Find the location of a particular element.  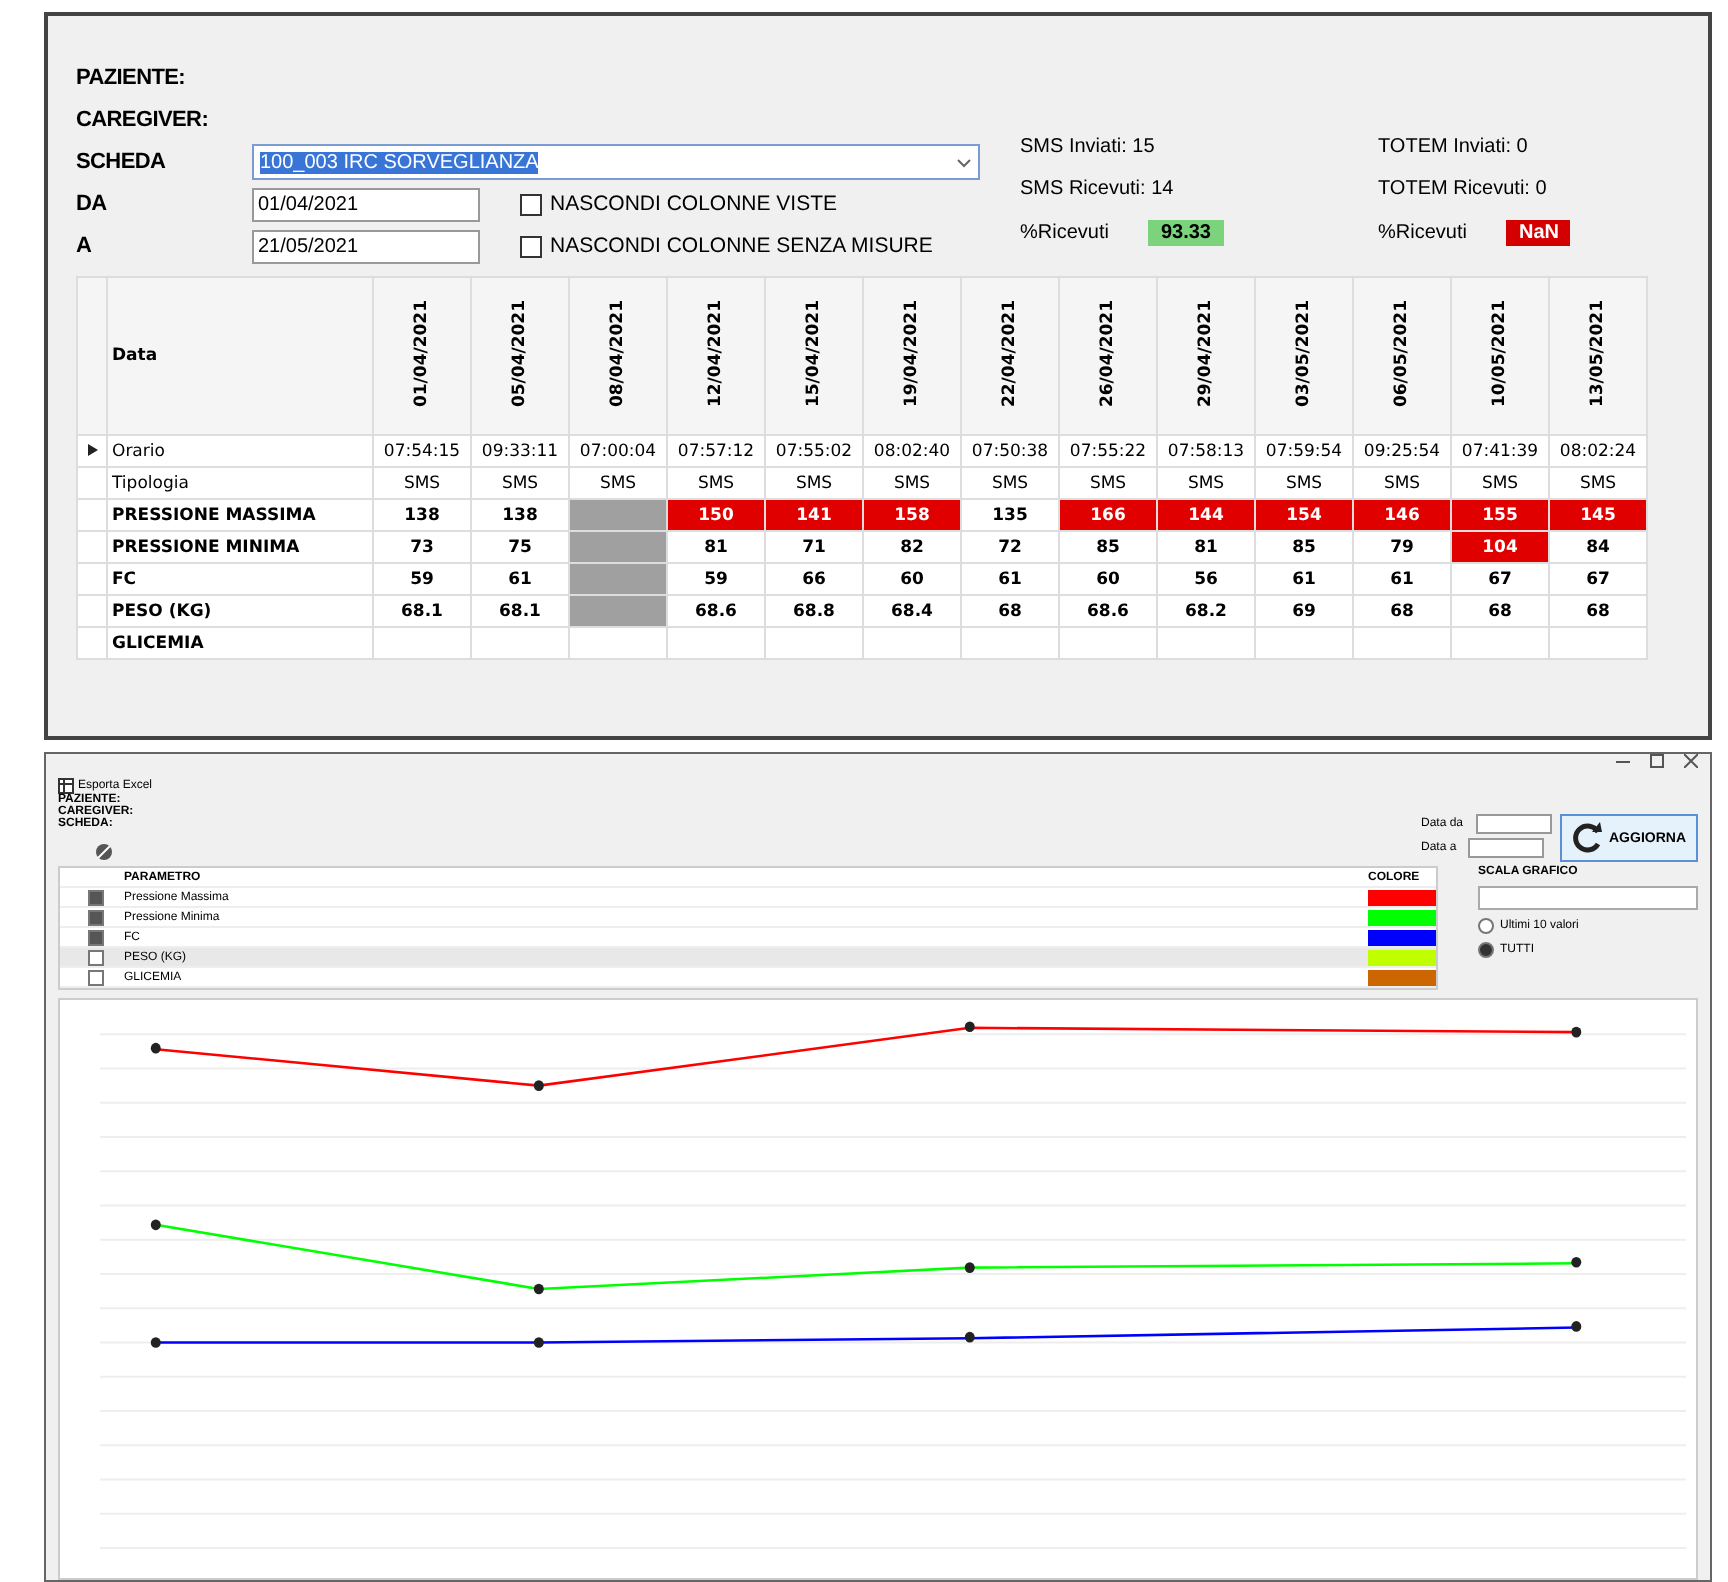

checkbox: NASCONDI COLONNE SENZA MISURE is located at coordinates (726, 246).